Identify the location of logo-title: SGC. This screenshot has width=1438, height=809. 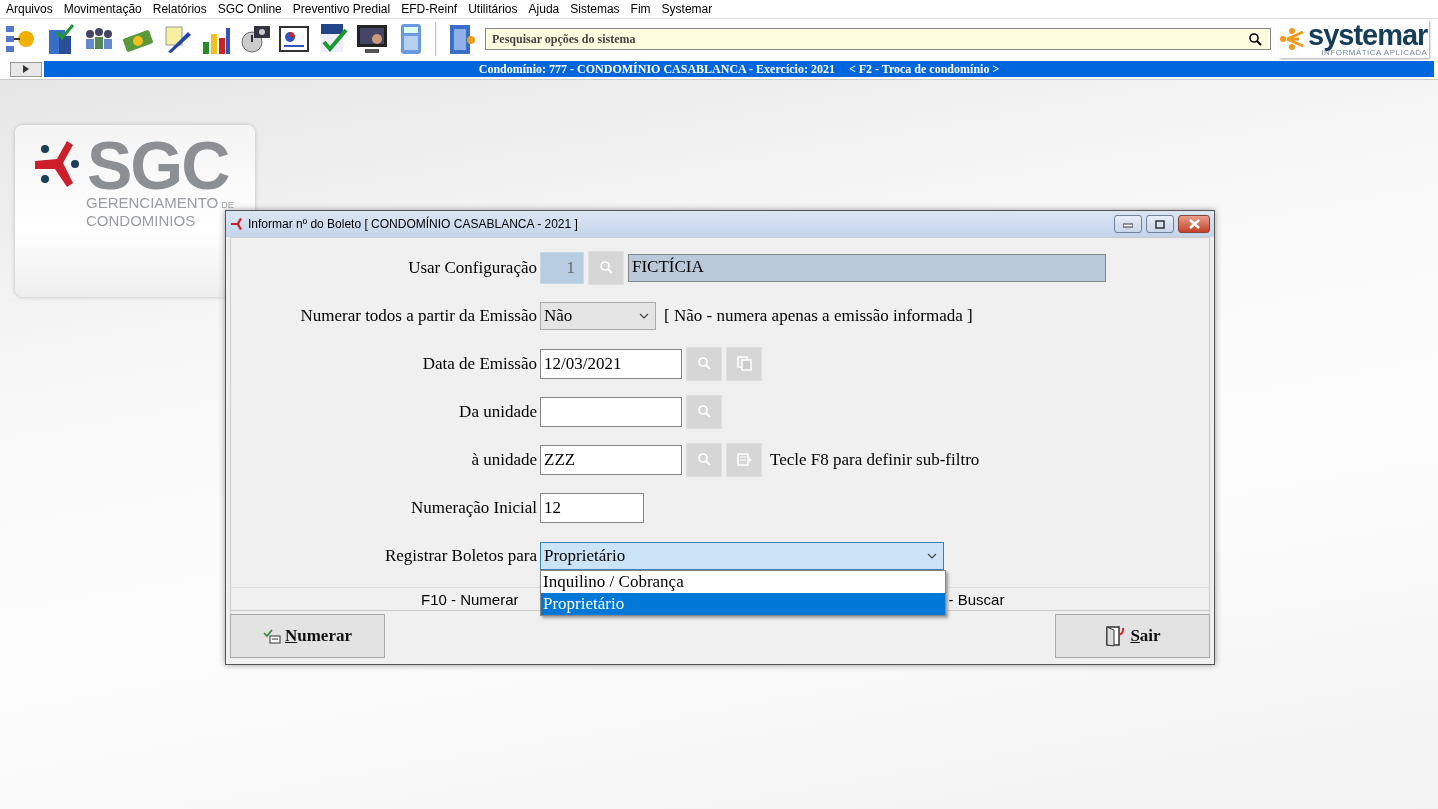
(158, 165).